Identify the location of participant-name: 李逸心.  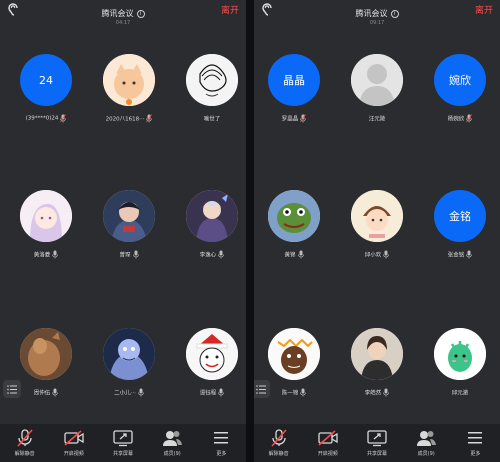
(208, 255).